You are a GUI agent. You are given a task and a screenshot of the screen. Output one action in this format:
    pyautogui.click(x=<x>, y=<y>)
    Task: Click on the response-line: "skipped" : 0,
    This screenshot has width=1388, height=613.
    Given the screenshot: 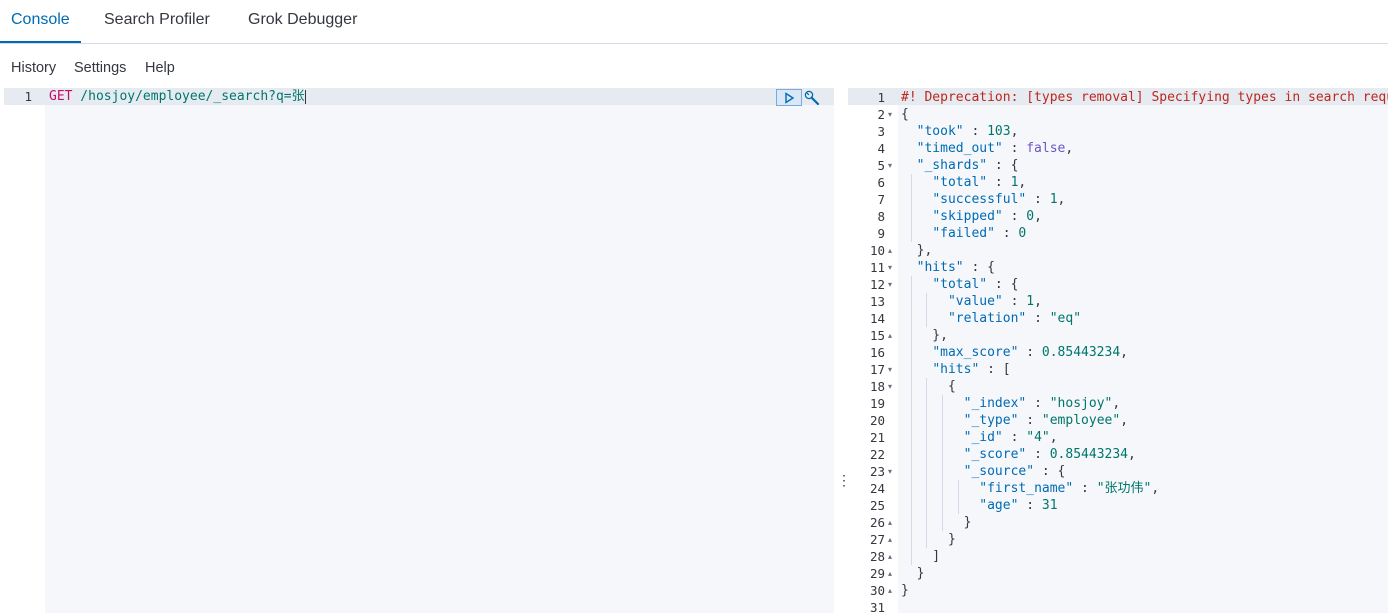 What is the action you would take?
    pyautogui.click(x=971, y=216)
    